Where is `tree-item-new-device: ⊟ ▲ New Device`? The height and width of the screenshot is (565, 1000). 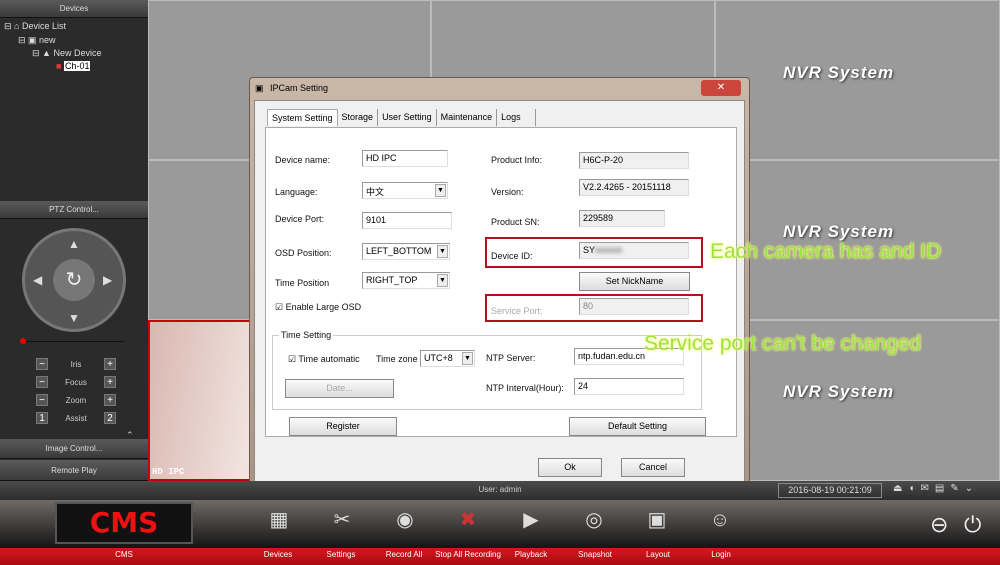 tree-item-new-device: ⊟ ▲ New Device is located at coordinates (66, 53).